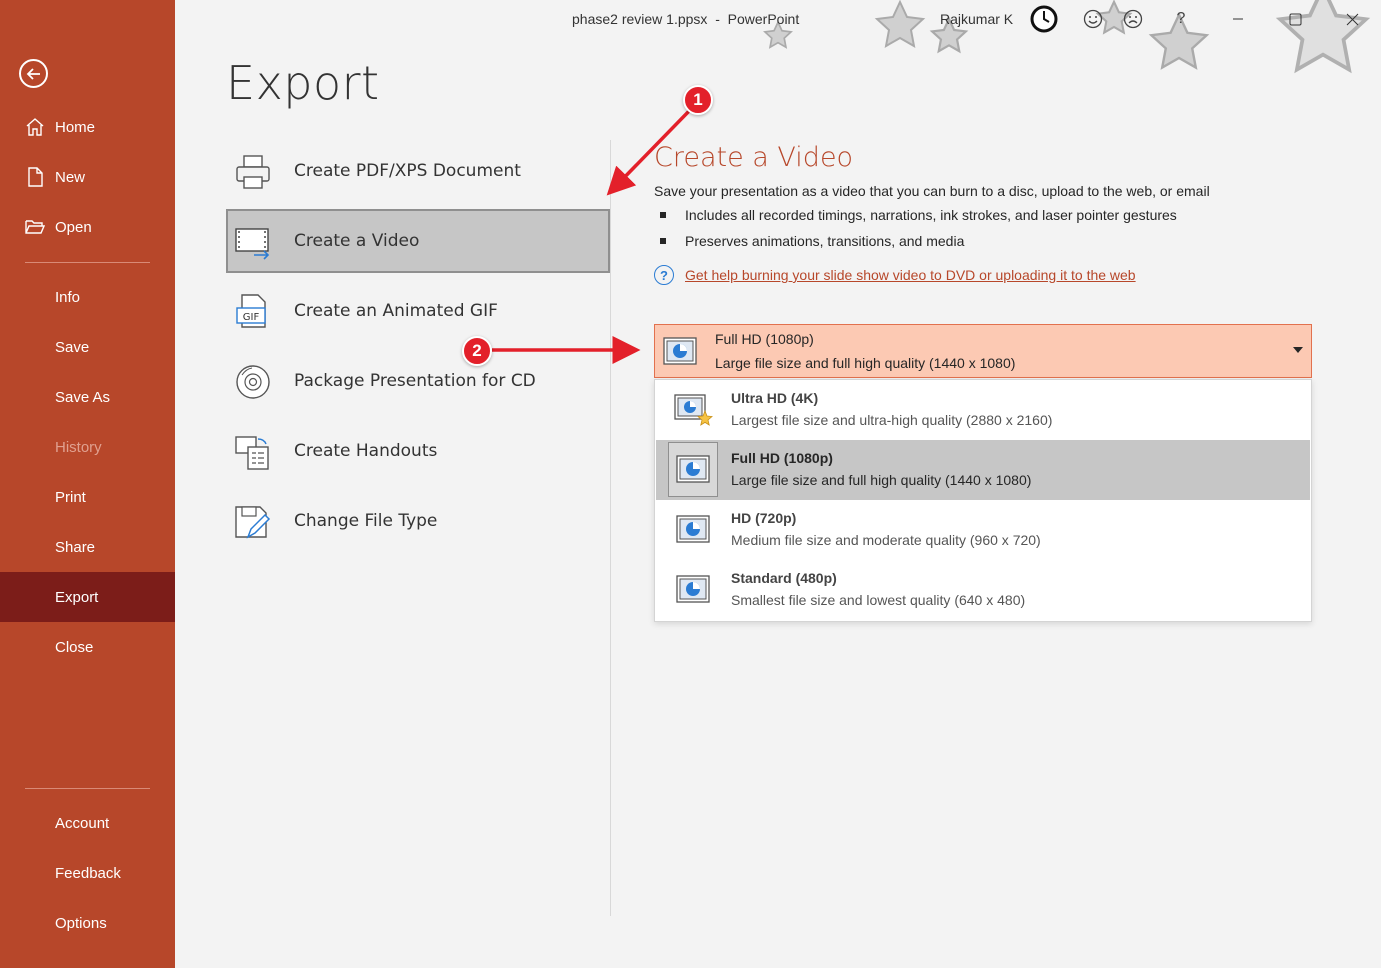 This screenshot has width=1381, height=968. I want to click on export-option-handouts: Create Handouts, so click(418, 451).